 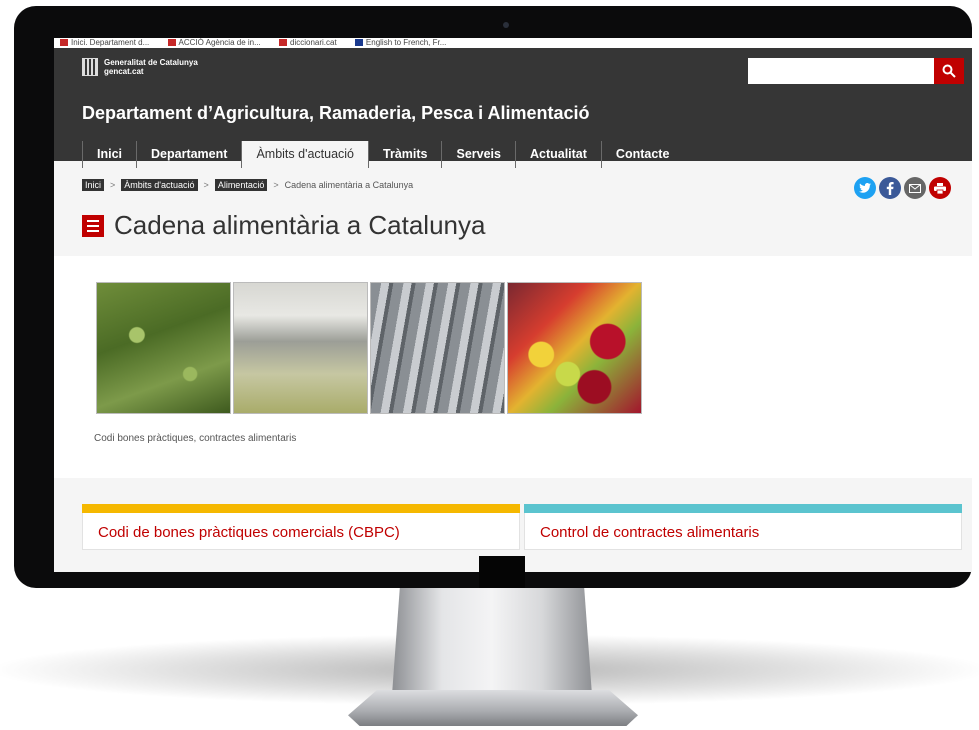 I want to click on generalitat-shield-icon, so click(x=90, y=67).